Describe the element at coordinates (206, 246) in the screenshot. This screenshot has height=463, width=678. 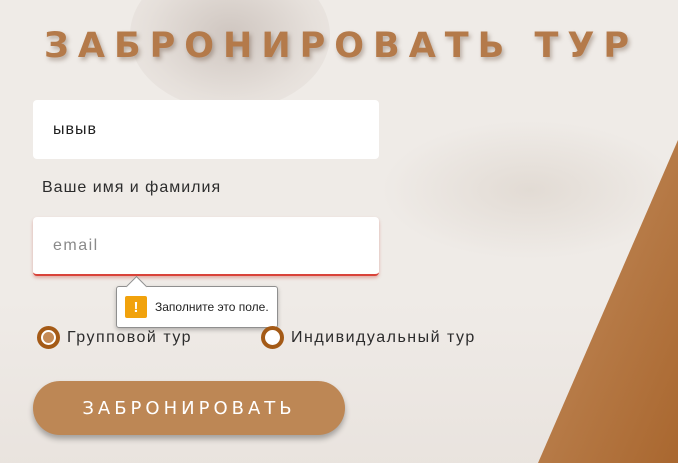
I see `email-input: email` at that location.